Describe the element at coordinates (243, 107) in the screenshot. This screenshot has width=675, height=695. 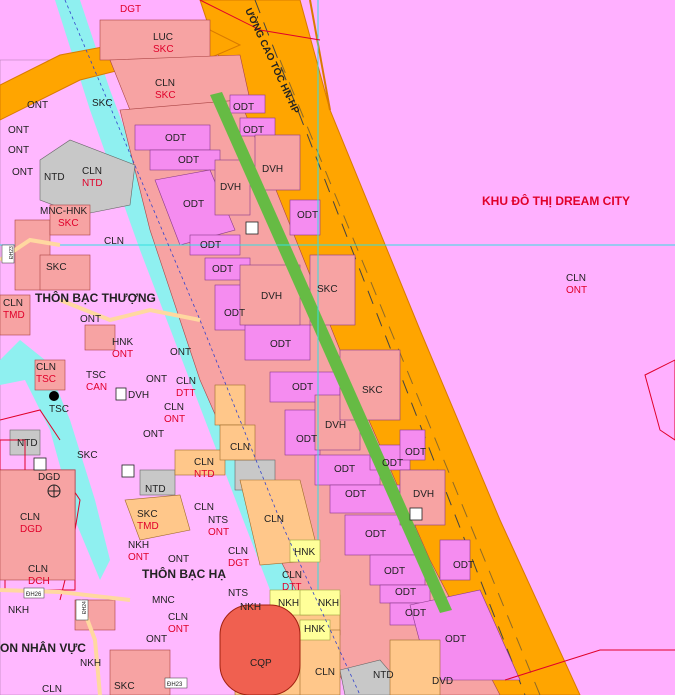
I see `code-odt-1: ODT` at that location.